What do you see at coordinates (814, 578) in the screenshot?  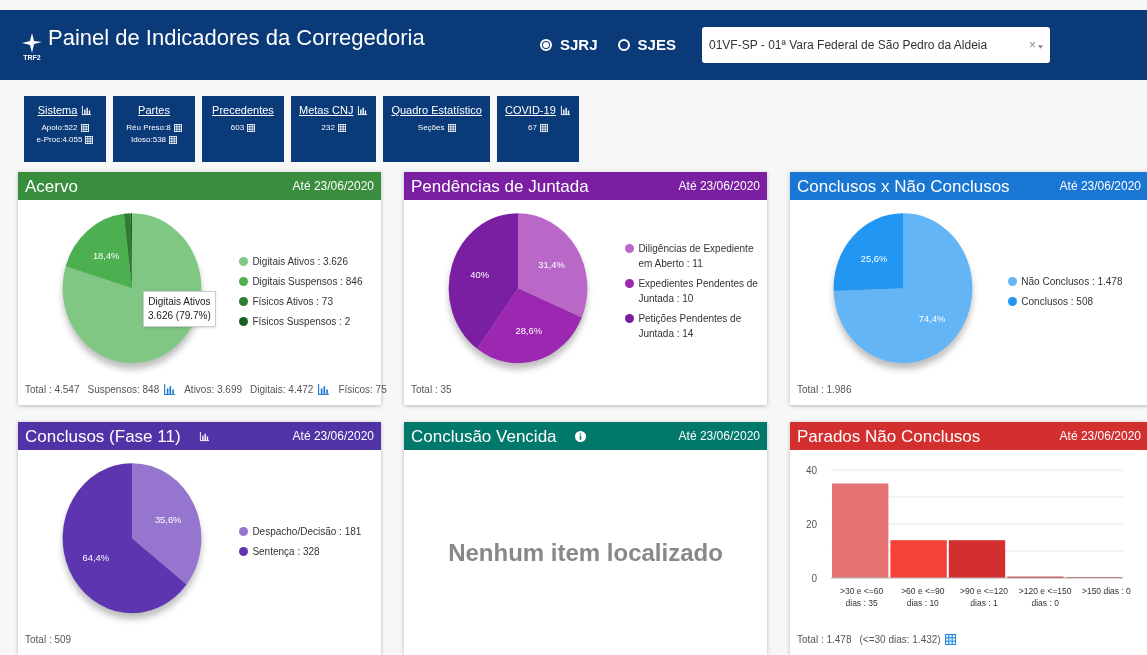 I see `axis-tick-label: 0` at bounding box center [814, 578].